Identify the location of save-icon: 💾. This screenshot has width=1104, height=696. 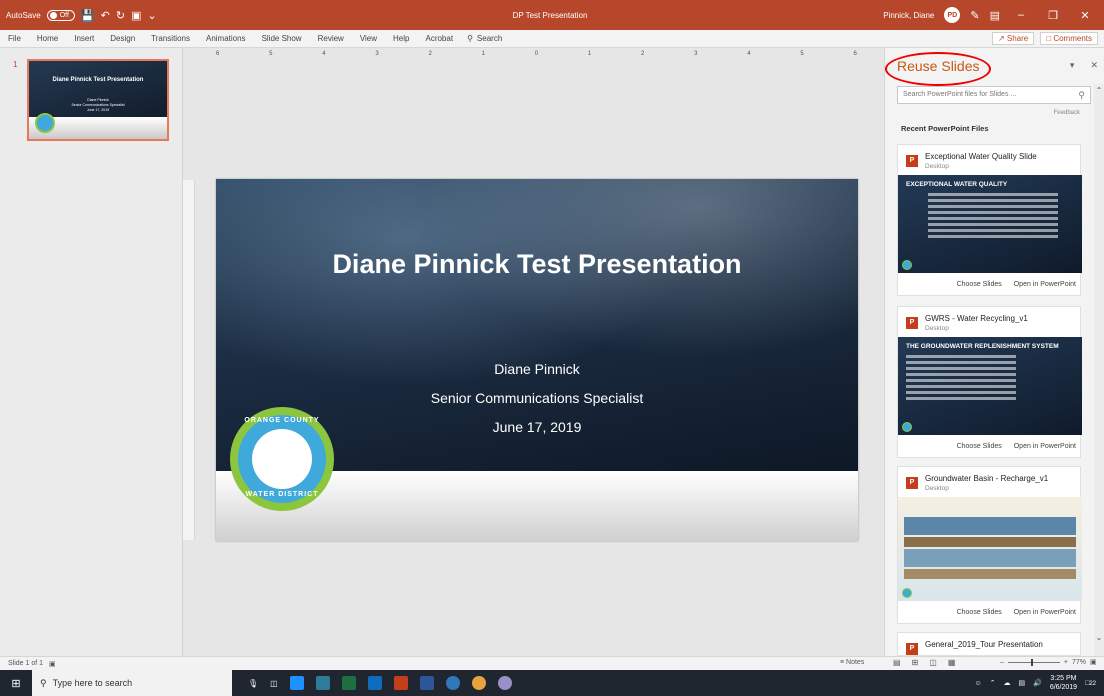
(88, 15).